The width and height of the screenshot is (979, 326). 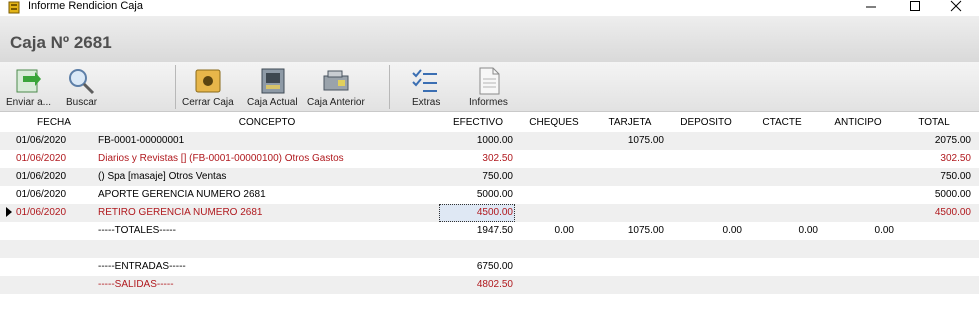 What do you see at coordinates (268, 195) in the screenshot?
I see `cell-concepto: APORTE GERENCIA NUMERO 2681` at bounding box center [268, 195].